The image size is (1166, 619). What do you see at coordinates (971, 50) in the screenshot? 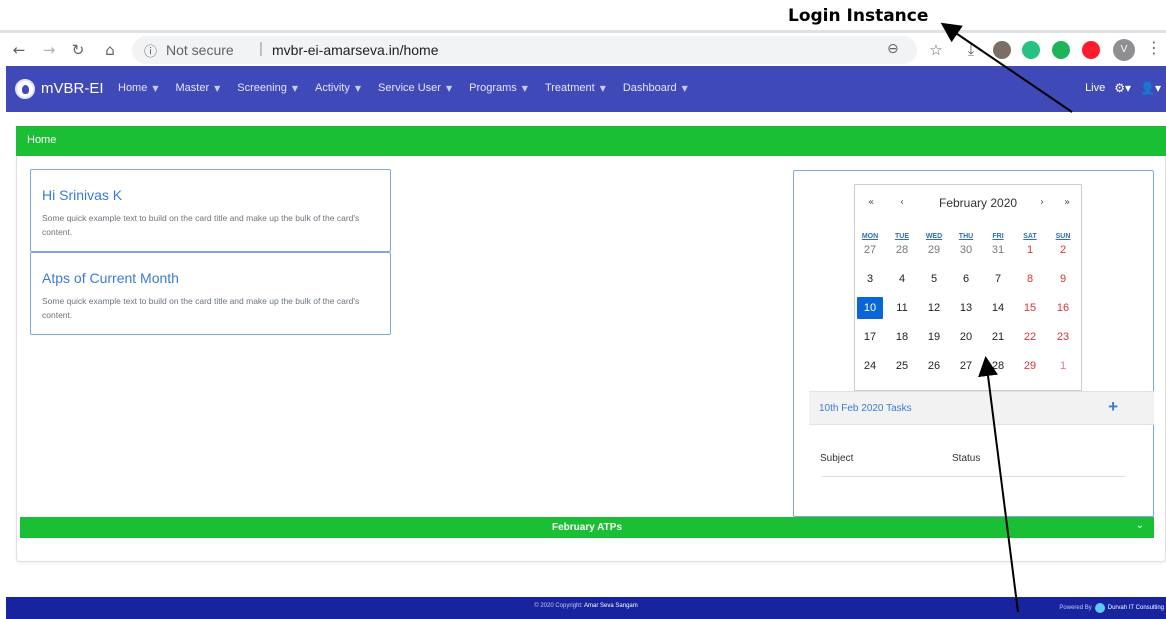
I see `download-icon: ⤓` at bounding box center [971, 50].